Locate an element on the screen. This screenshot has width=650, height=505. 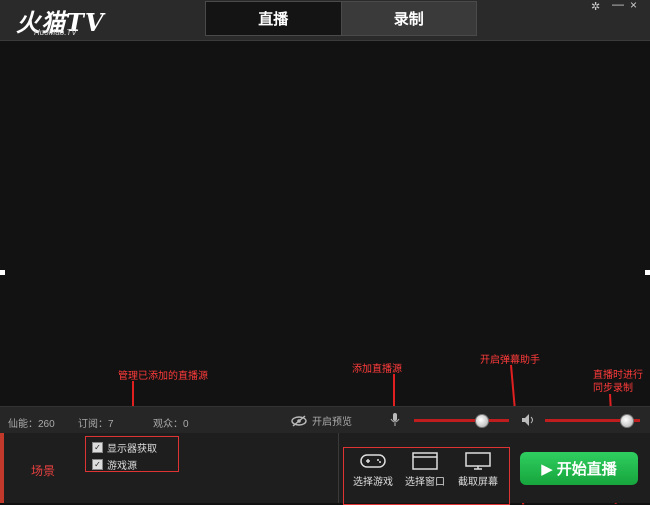
status-bar: 仙能：260 订阅：7 观众：0 开启预览 is located at coordinates (325, 419).